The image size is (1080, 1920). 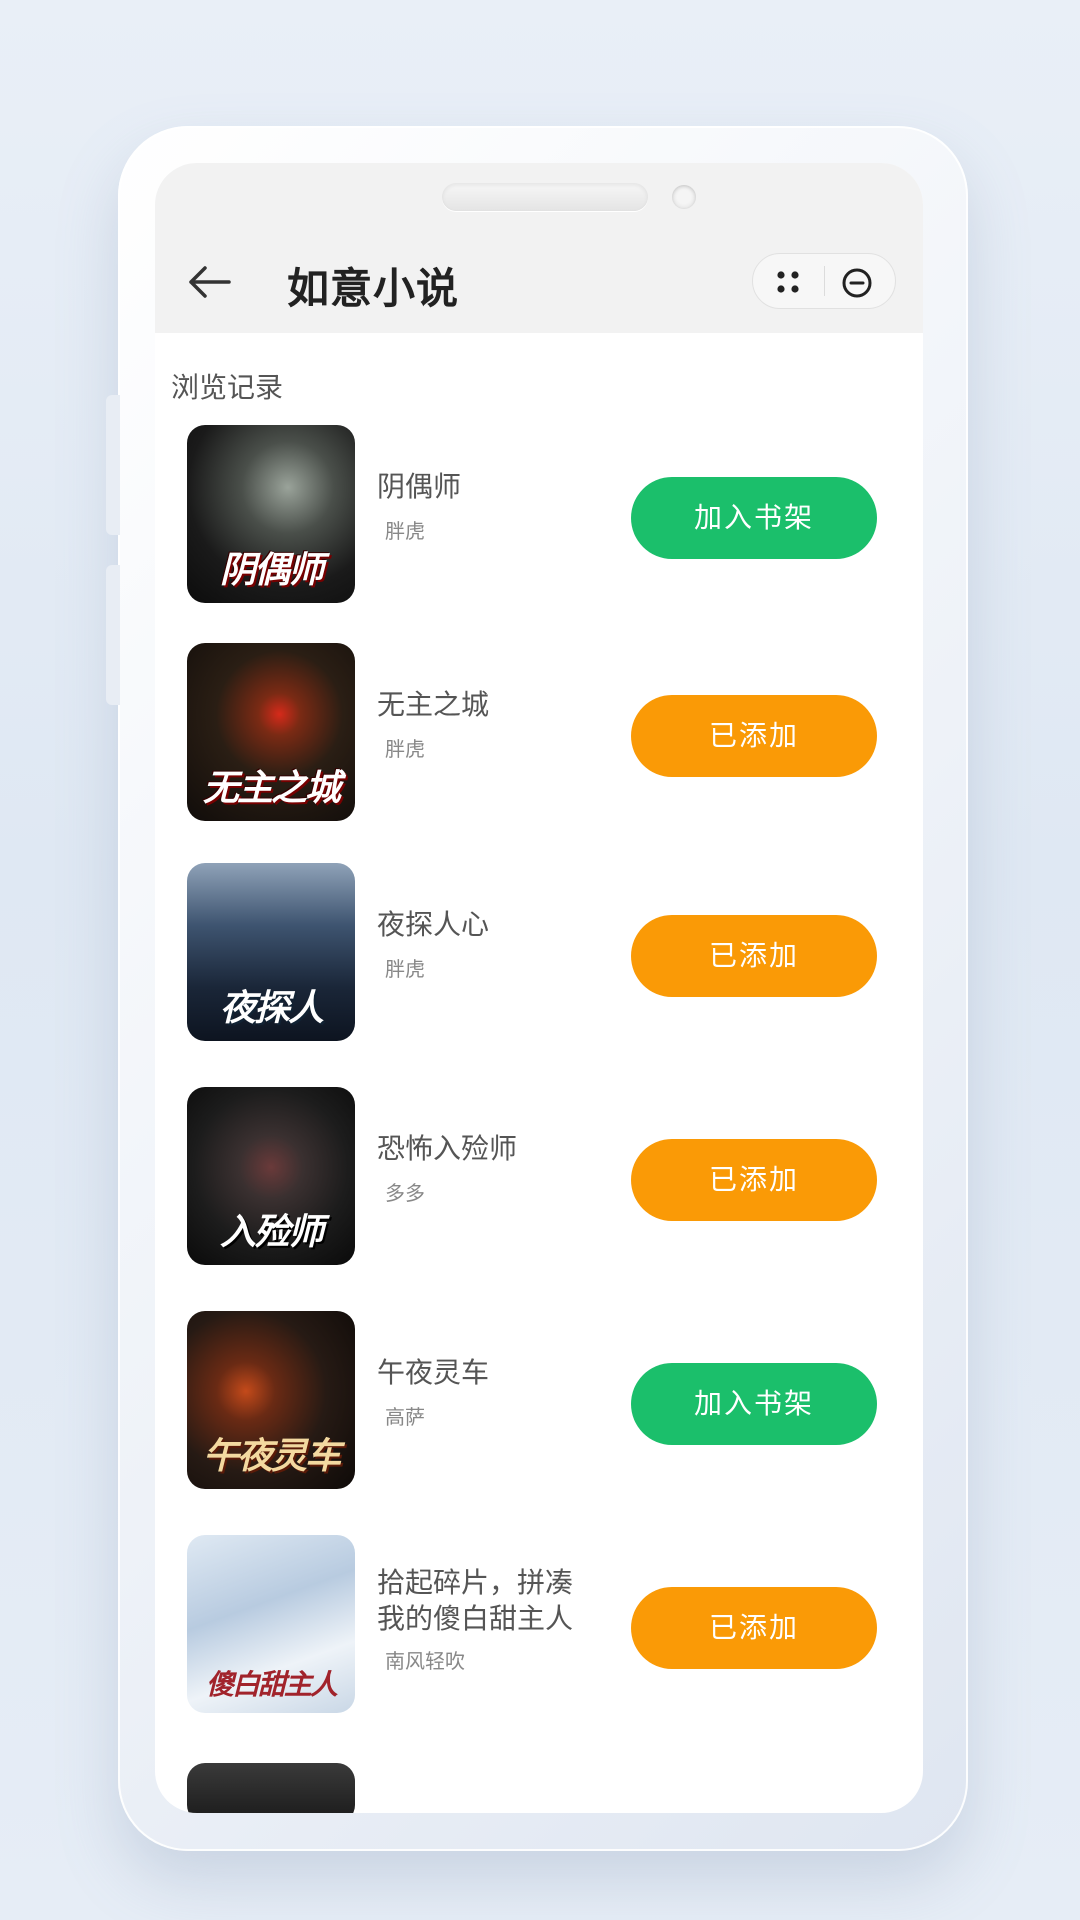 I want to click on header: 如意小说, so click(x=539, y=248).